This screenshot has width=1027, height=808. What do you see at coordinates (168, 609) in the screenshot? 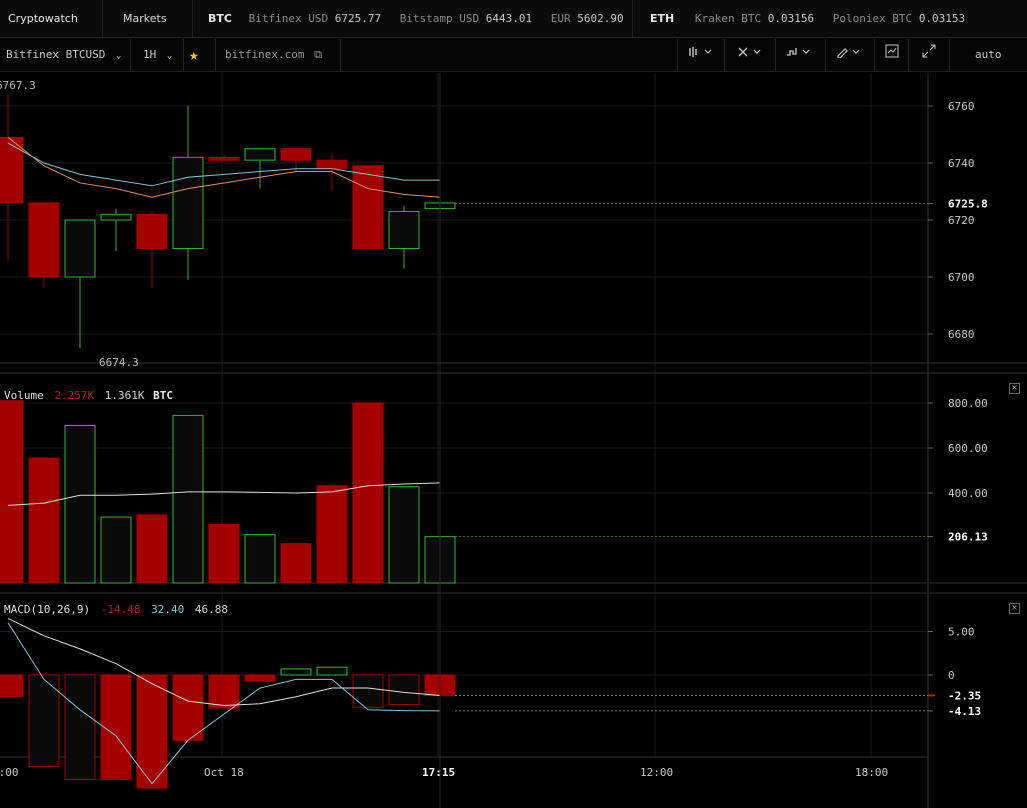
I see `macd-line-value: 32.40` at bounding box center [168, 609].